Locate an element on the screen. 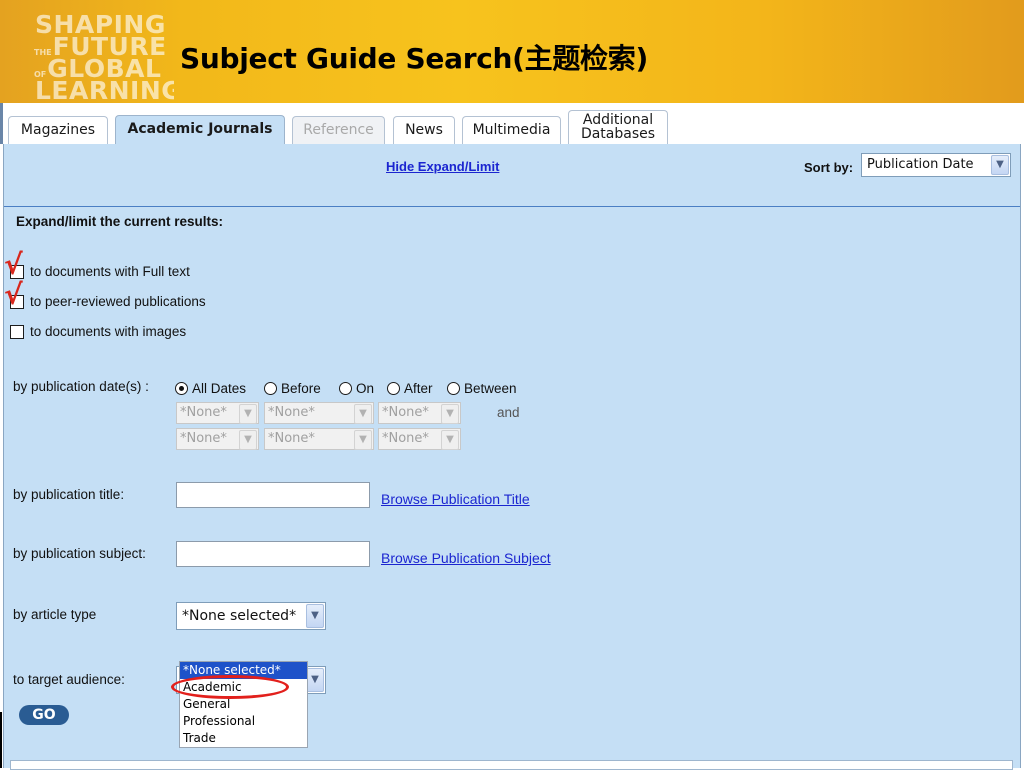 Image resolution: width=1024 pixels, height=770 pixels. shaping-future-logo: SHAPING THE FUTURE OF GLOBAL LEARNING is located at coordinates (104, 58).